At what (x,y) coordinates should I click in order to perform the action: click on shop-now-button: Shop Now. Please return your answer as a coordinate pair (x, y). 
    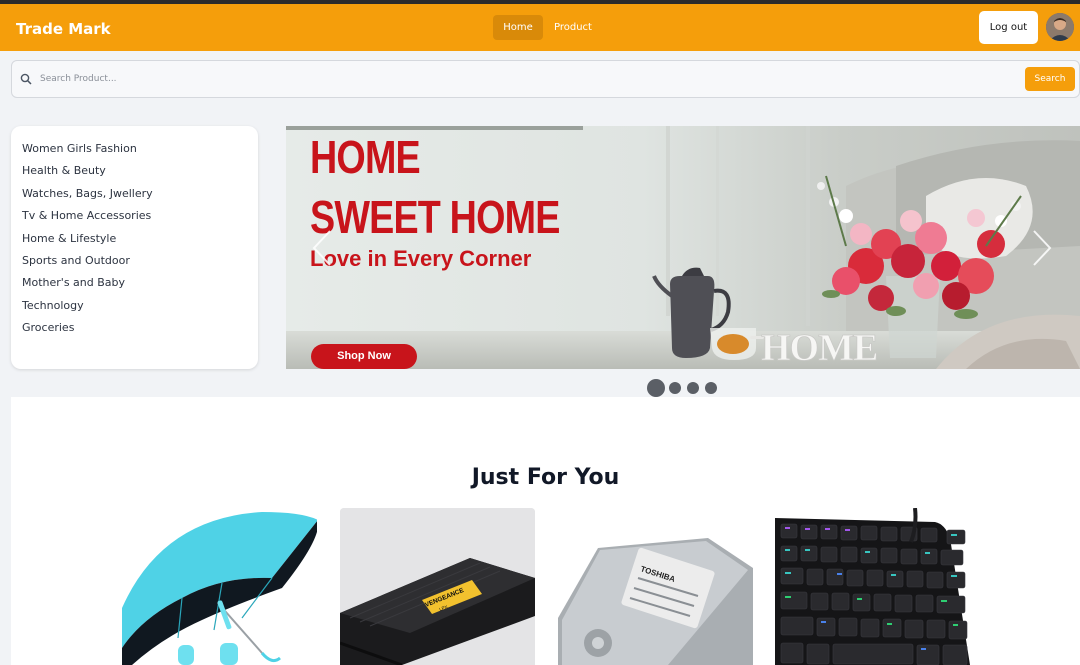
    Looking at the image, I should click on (364, 356).